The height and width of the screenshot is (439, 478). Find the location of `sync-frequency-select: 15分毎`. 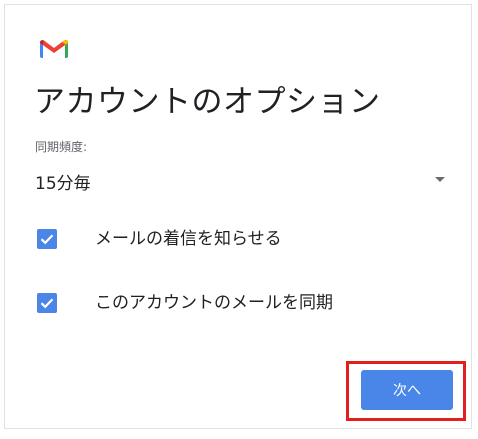

sync-frequency-select: 15分毎 is located at coordinates (241, 180).